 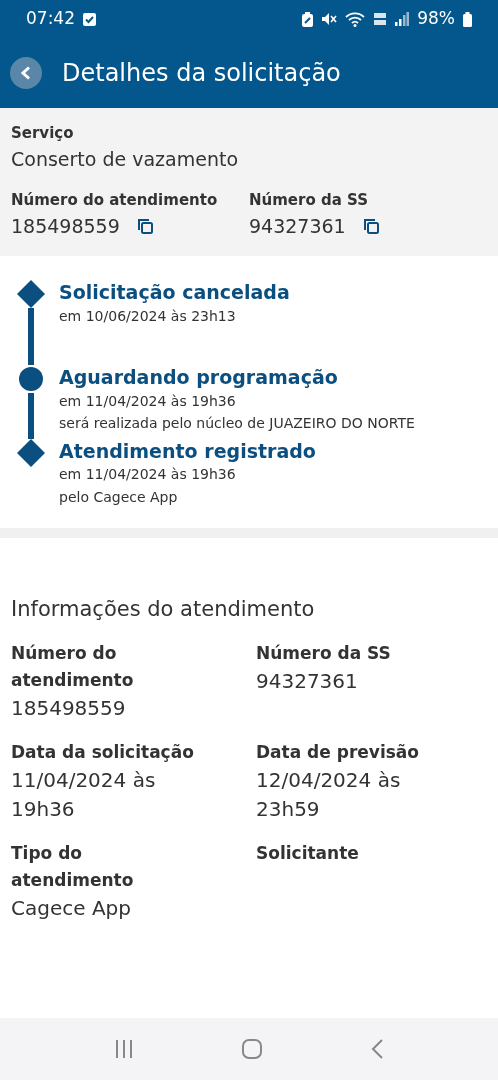 I want to click on step-title: Solicitação cancelada, so click(x=174, y=292).